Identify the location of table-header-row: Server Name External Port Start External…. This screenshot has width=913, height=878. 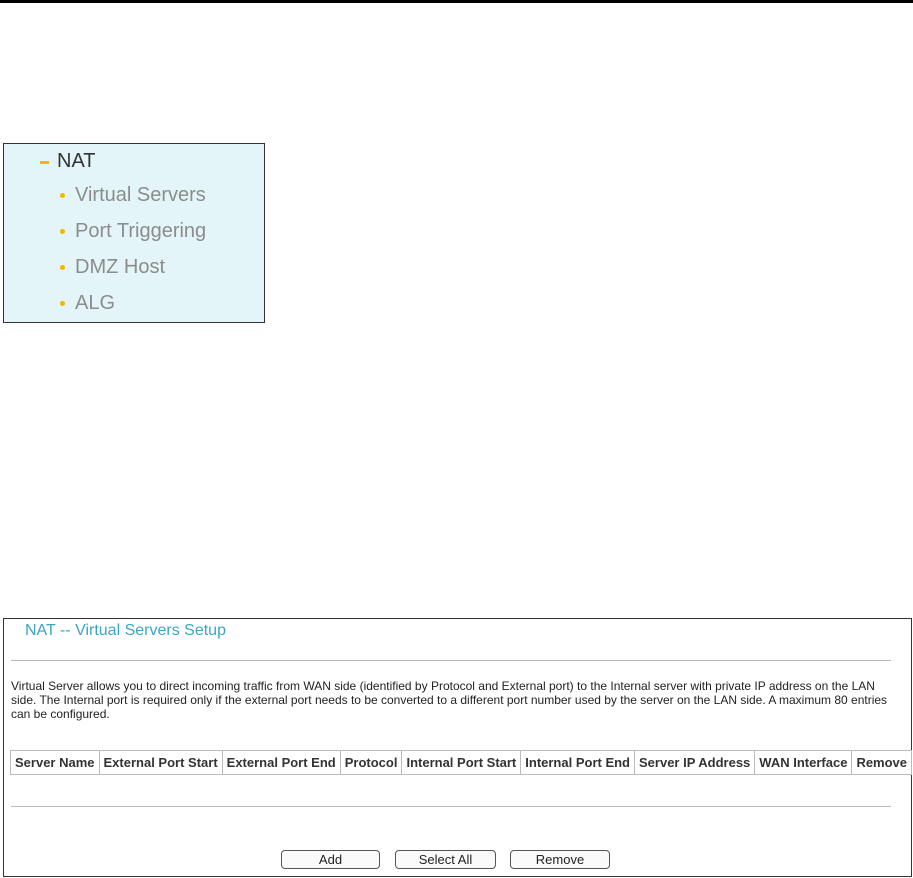
(461, 762).